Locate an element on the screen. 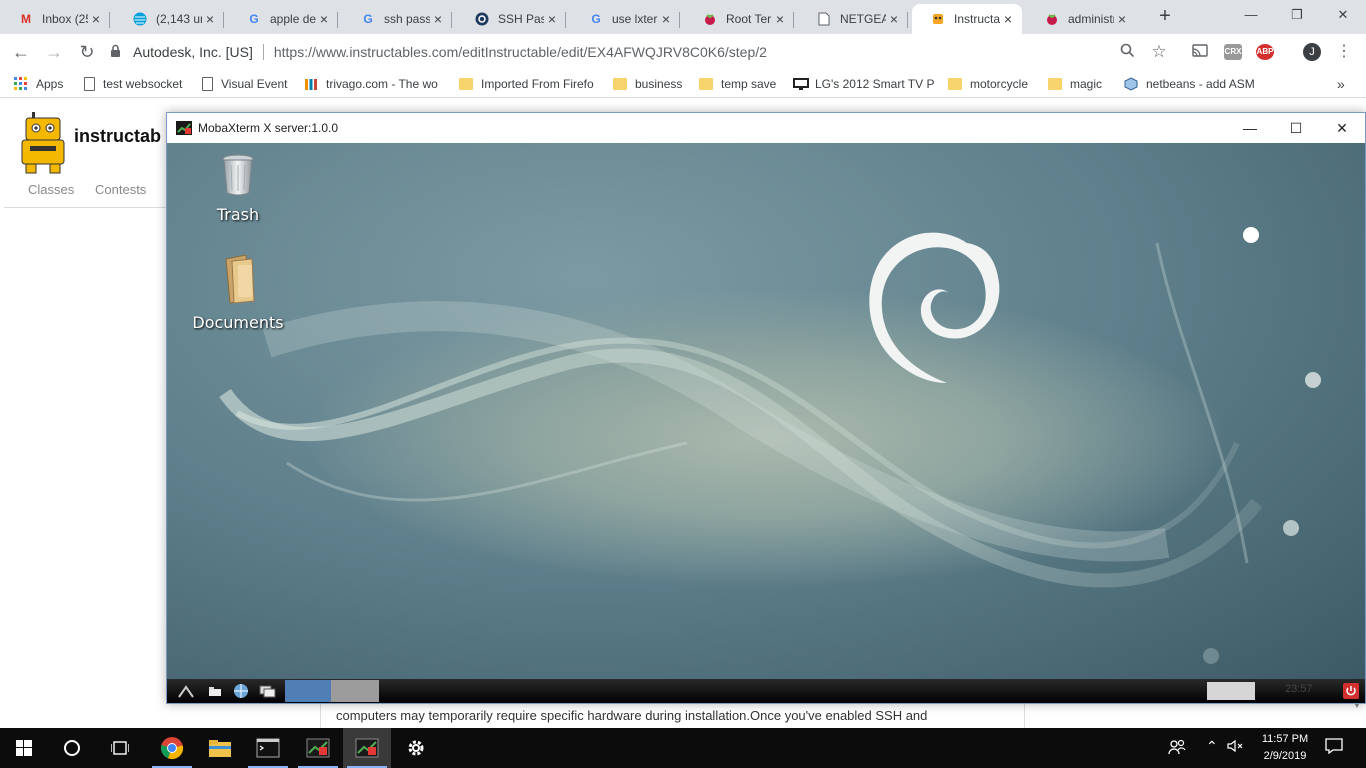  bookmark-item: magic is located at coordinates (1075, 84).